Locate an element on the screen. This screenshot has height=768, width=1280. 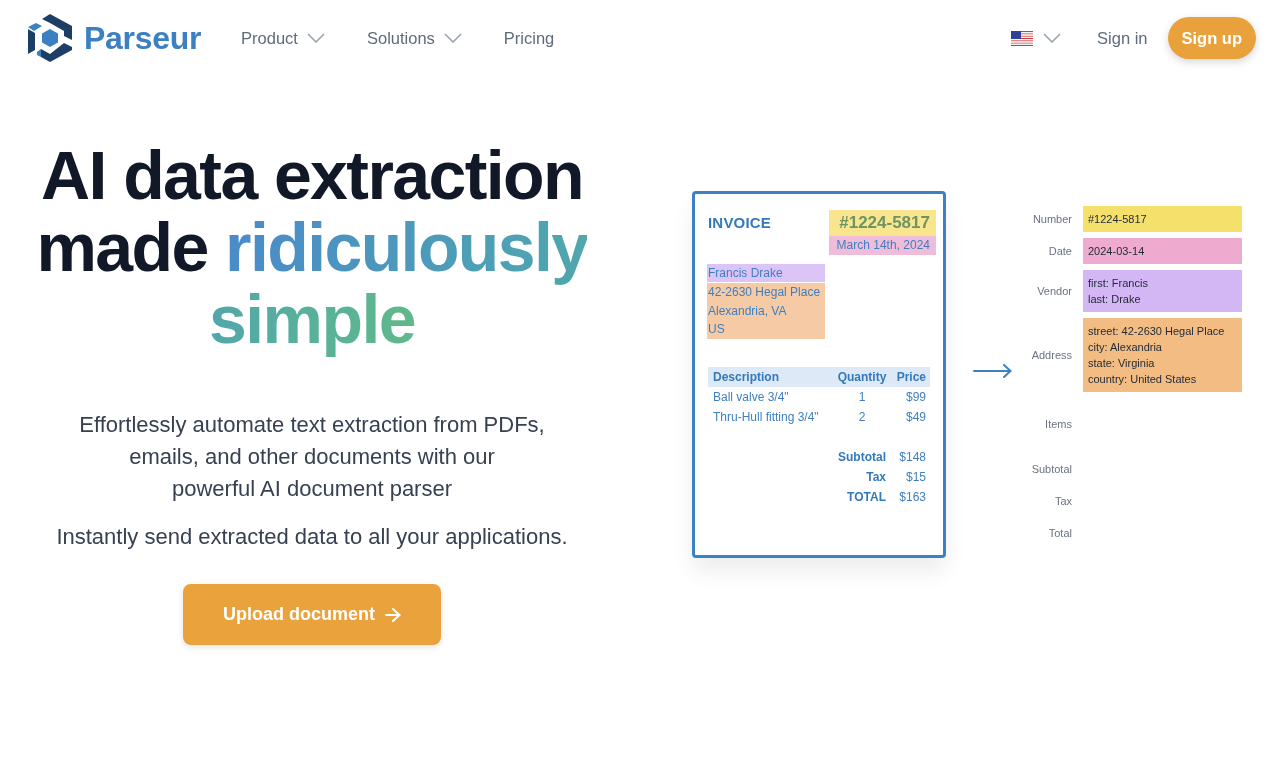
vendor-name: Francis Drake is located at coordinates (766, 272).